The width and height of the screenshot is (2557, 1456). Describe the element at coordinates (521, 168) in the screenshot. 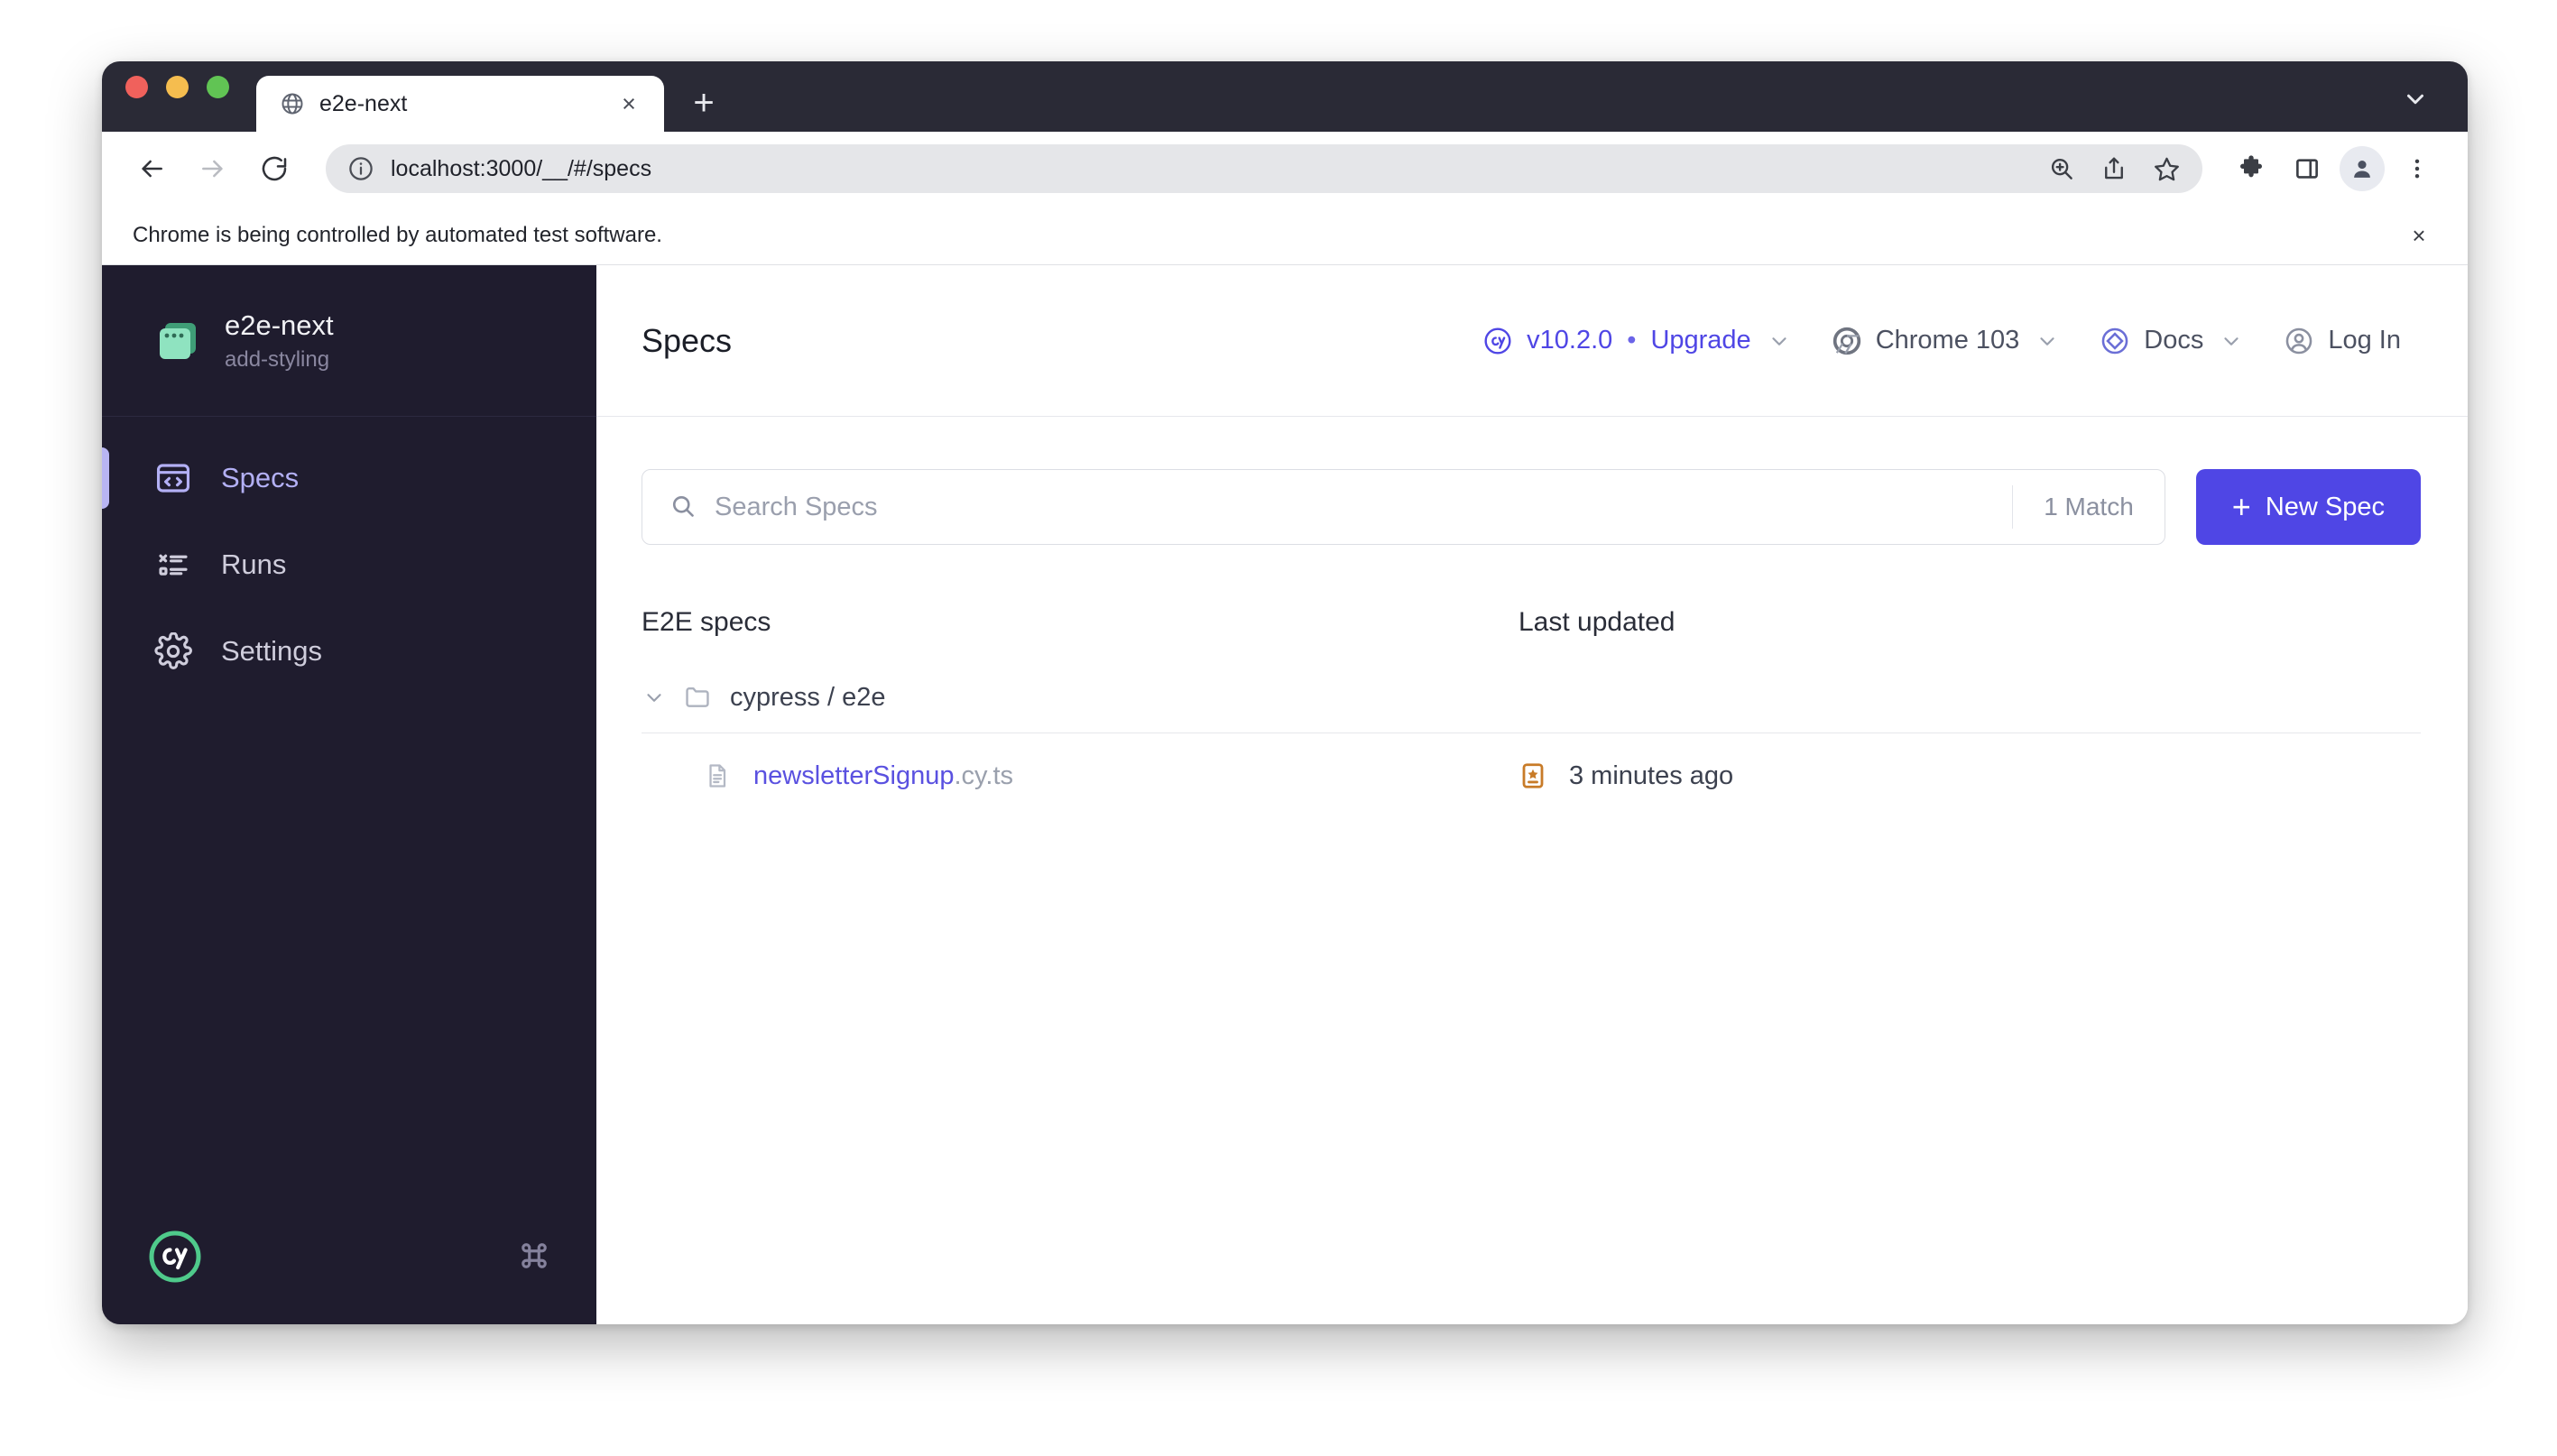

I see `url-text: localhost:3000/__/#/specs` at that location.